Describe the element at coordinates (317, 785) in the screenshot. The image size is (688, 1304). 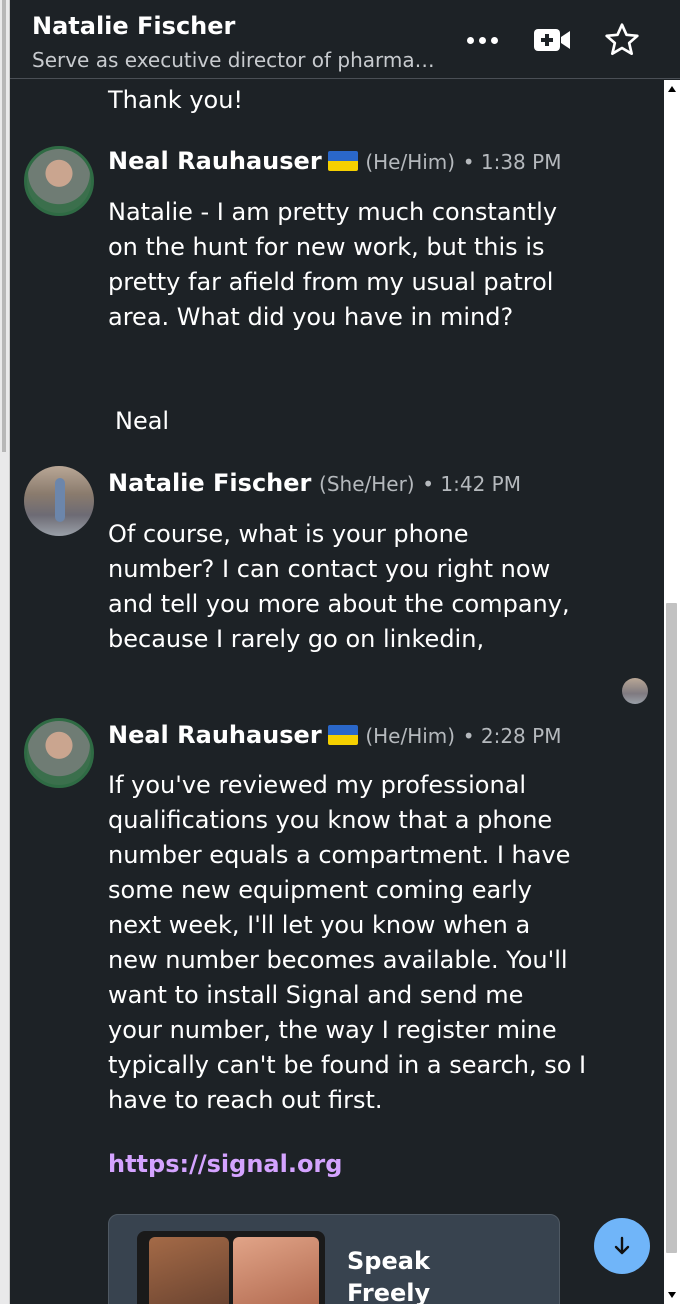
I see `message-line: If you've reviewed my professional` at that location.